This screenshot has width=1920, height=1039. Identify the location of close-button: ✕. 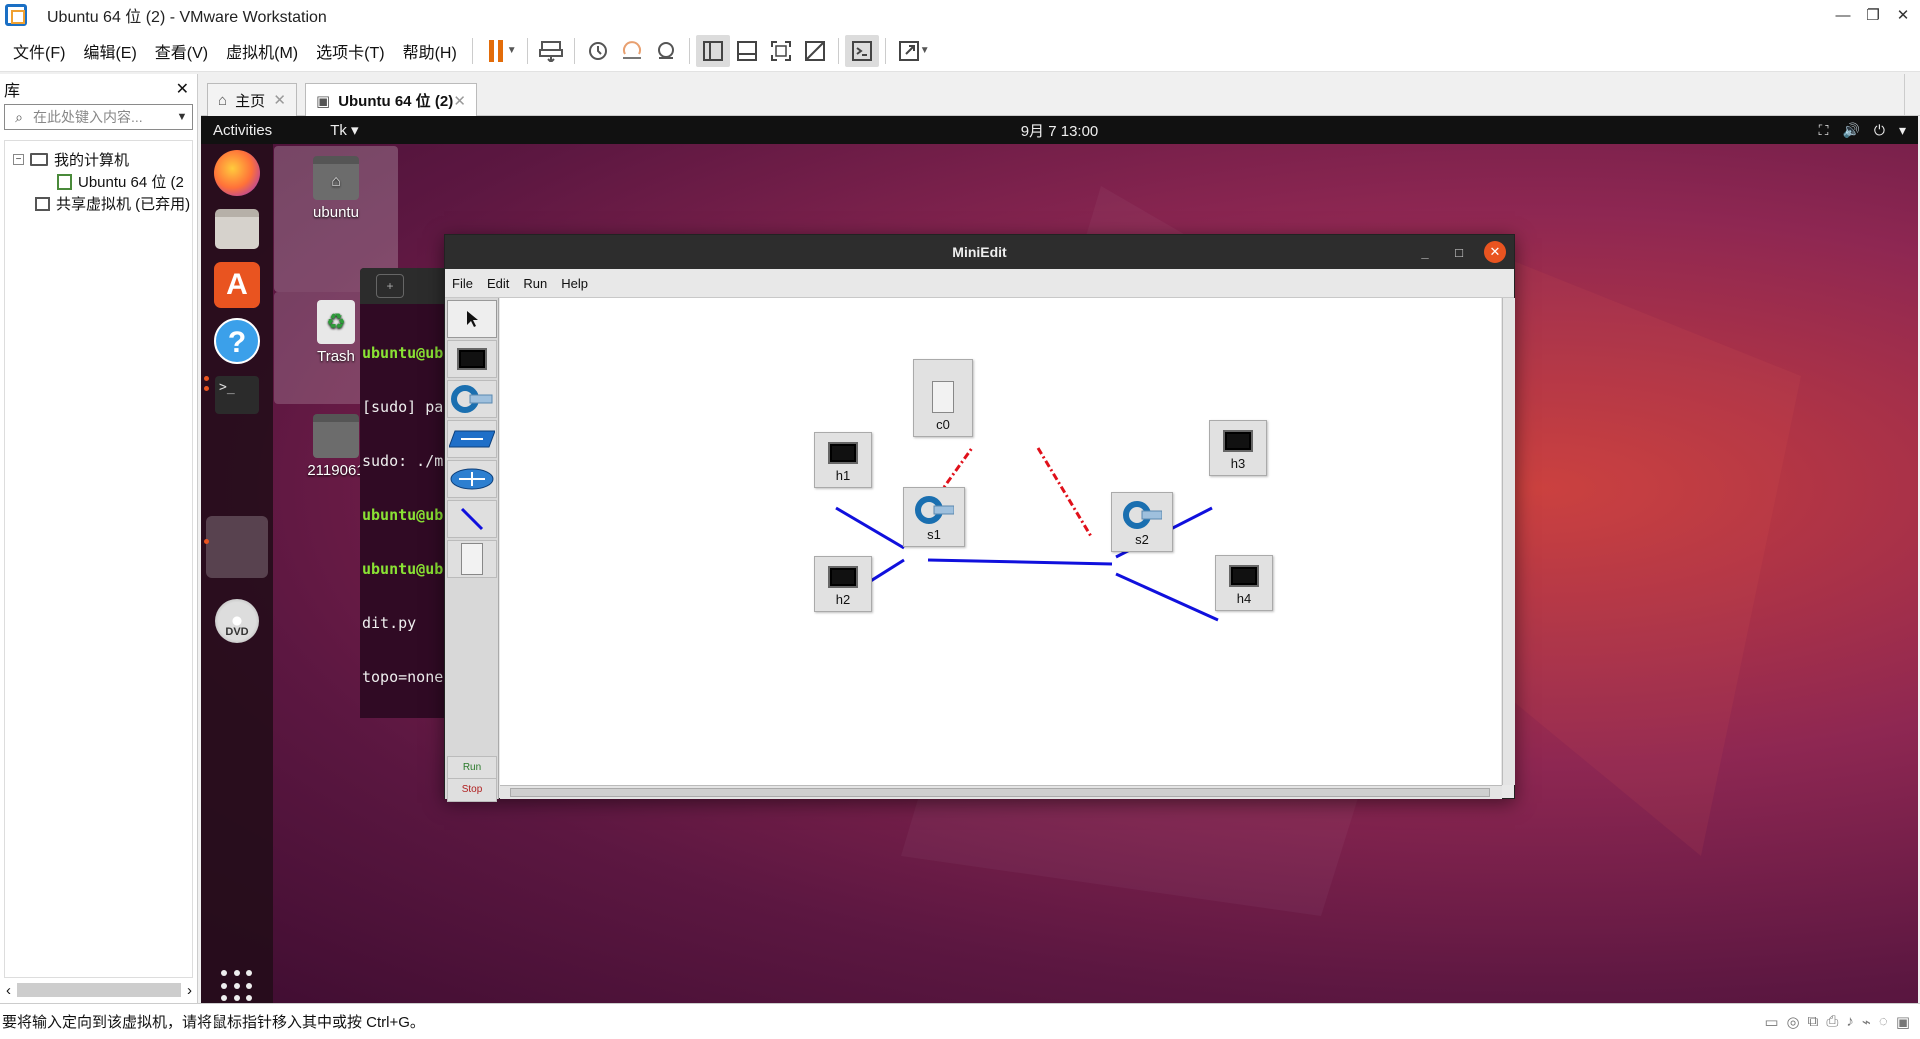
(1903, 15).